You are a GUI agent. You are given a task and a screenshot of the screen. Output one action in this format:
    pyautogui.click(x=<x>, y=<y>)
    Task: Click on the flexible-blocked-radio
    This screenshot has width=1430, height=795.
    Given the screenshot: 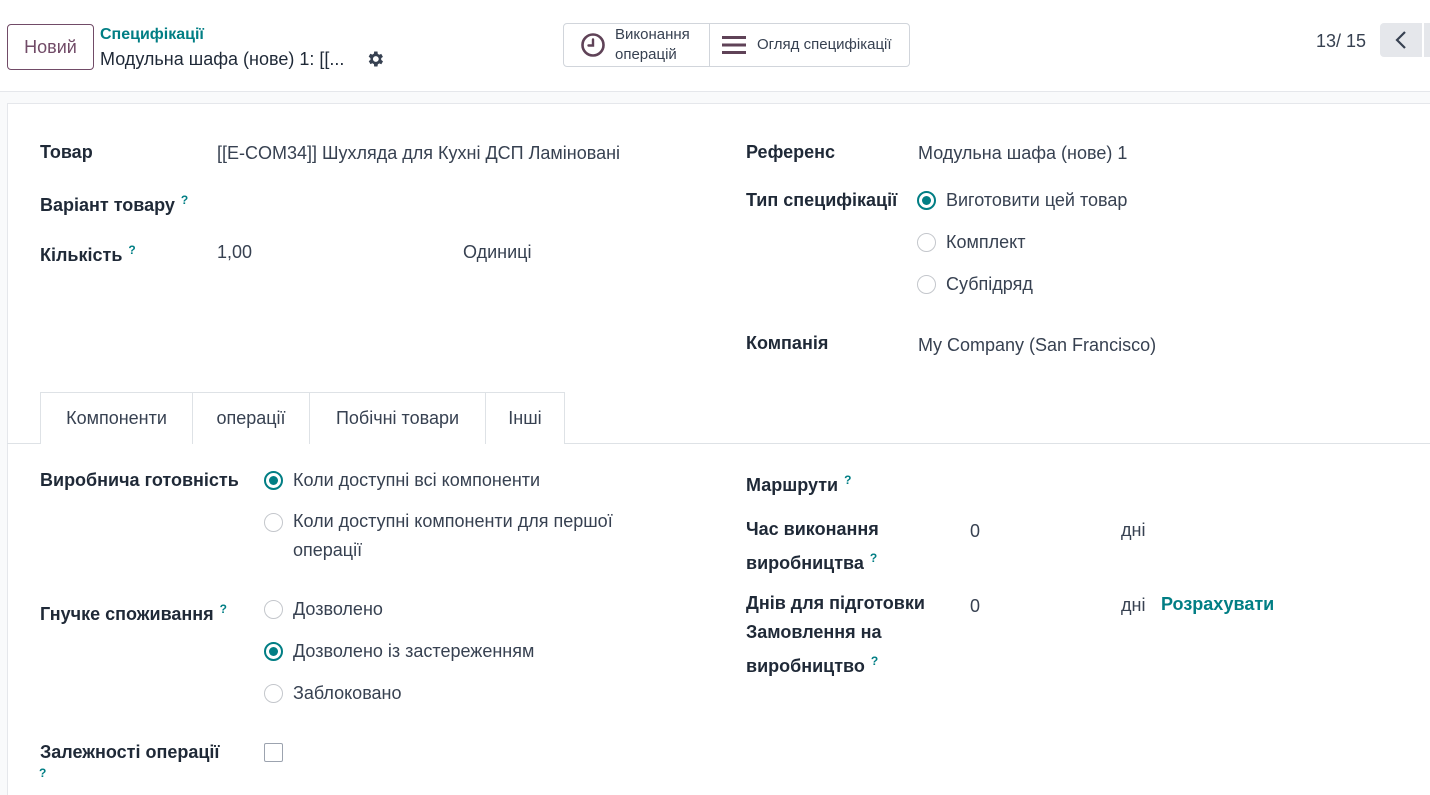 What is the action you would take?
    pyautogui.click(x=273, y=693)
    